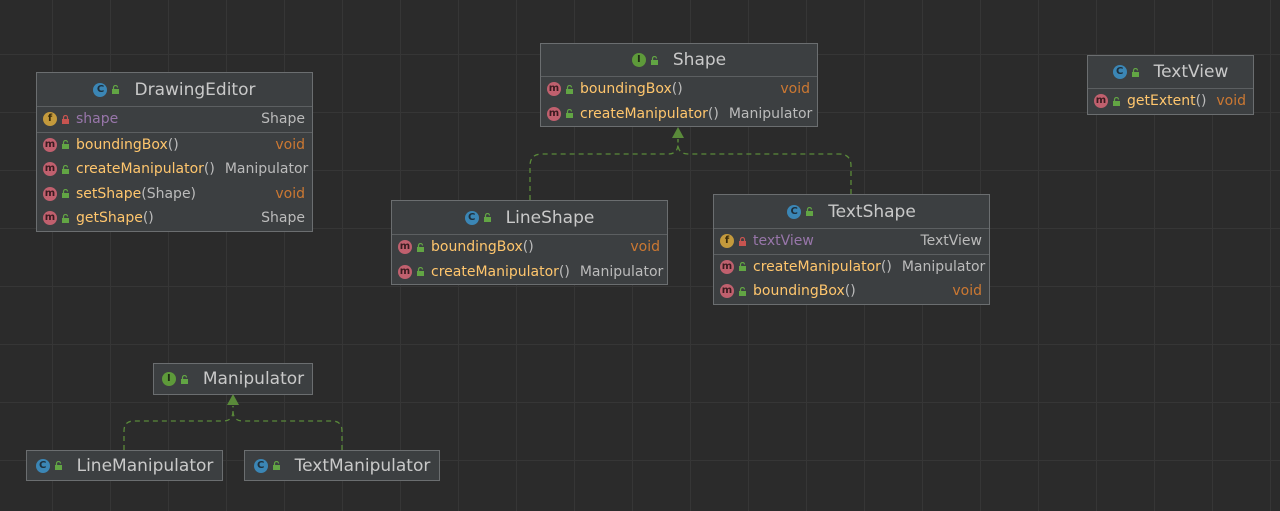 The image size is (1280, 511). Describe the element at coordinates (287, 428) in the screenshot. I see `edge-textmanipulator-to-manipulator` at that location.